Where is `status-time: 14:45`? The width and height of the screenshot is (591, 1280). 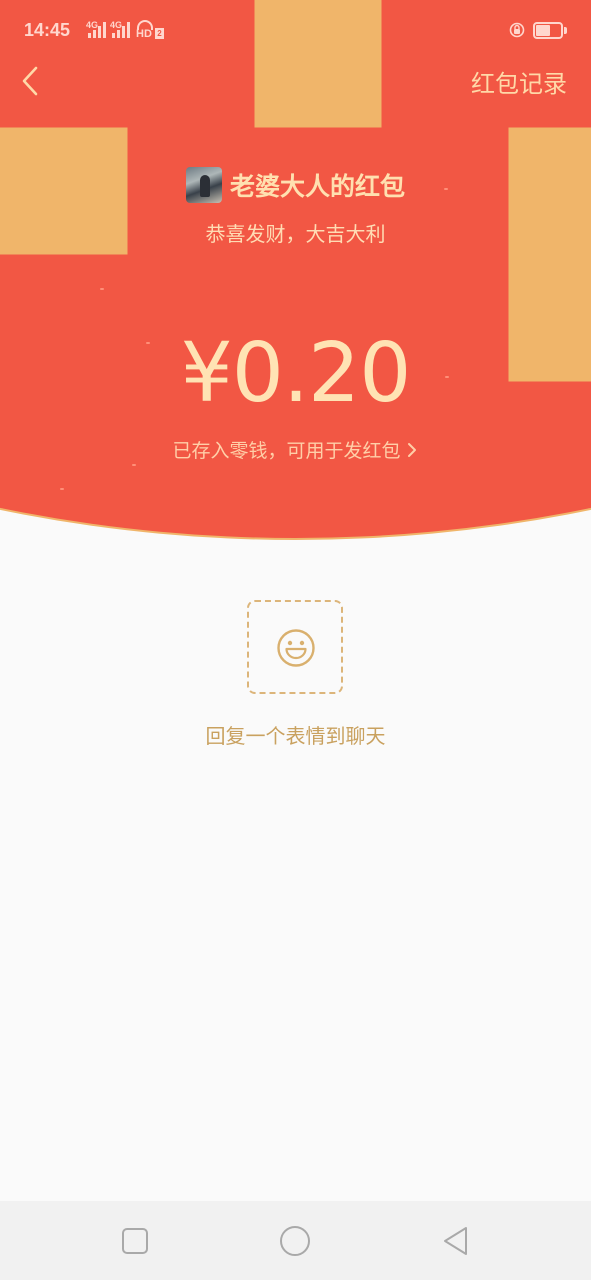 status-time: 14:45 is located at coordinates (47, 30).